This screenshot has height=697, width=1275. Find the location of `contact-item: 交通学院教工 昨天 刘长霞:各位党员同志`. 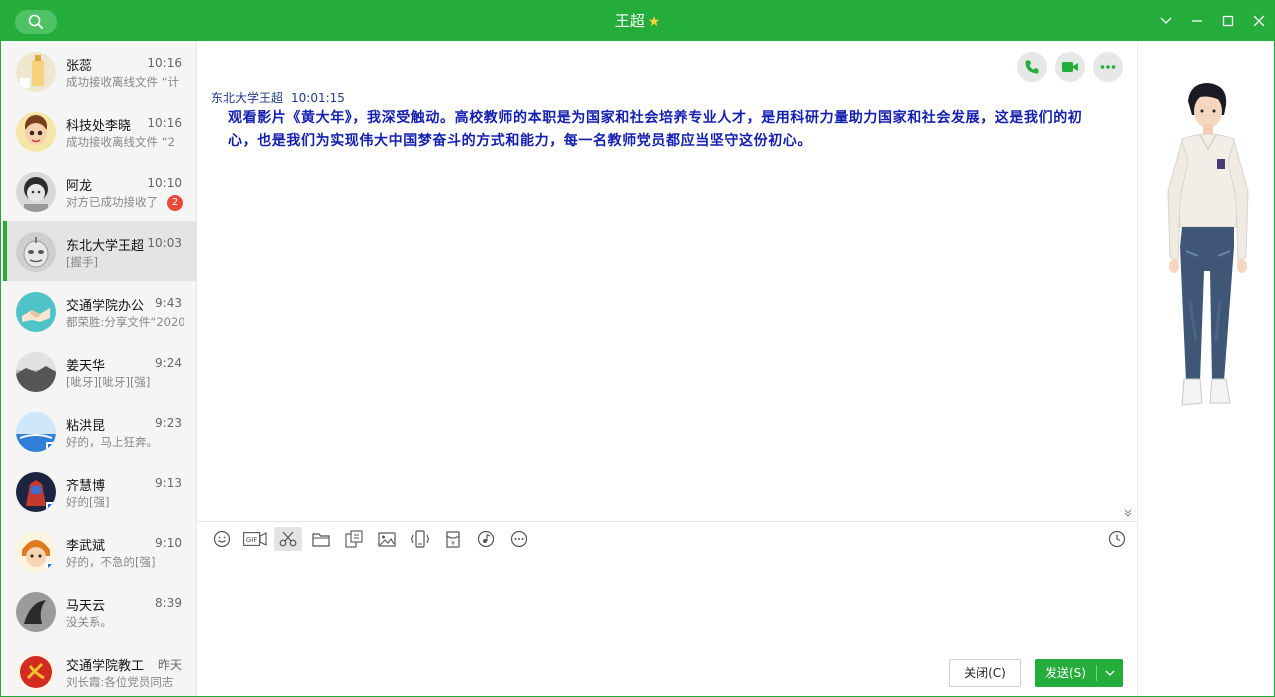

contact-item: 交通学院教工 昨天 刘长霞:各位党员同志 is located at coordinates (99, 668).